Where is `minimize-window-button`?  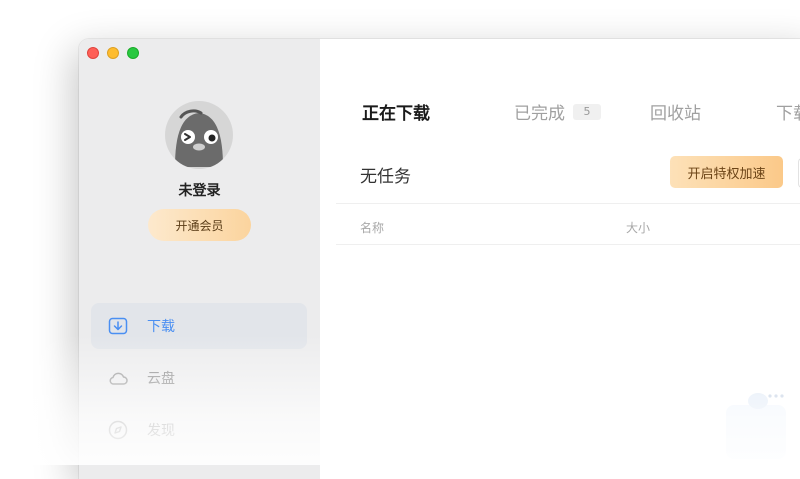 minimize-window-button is located at coordinates (113, 53).